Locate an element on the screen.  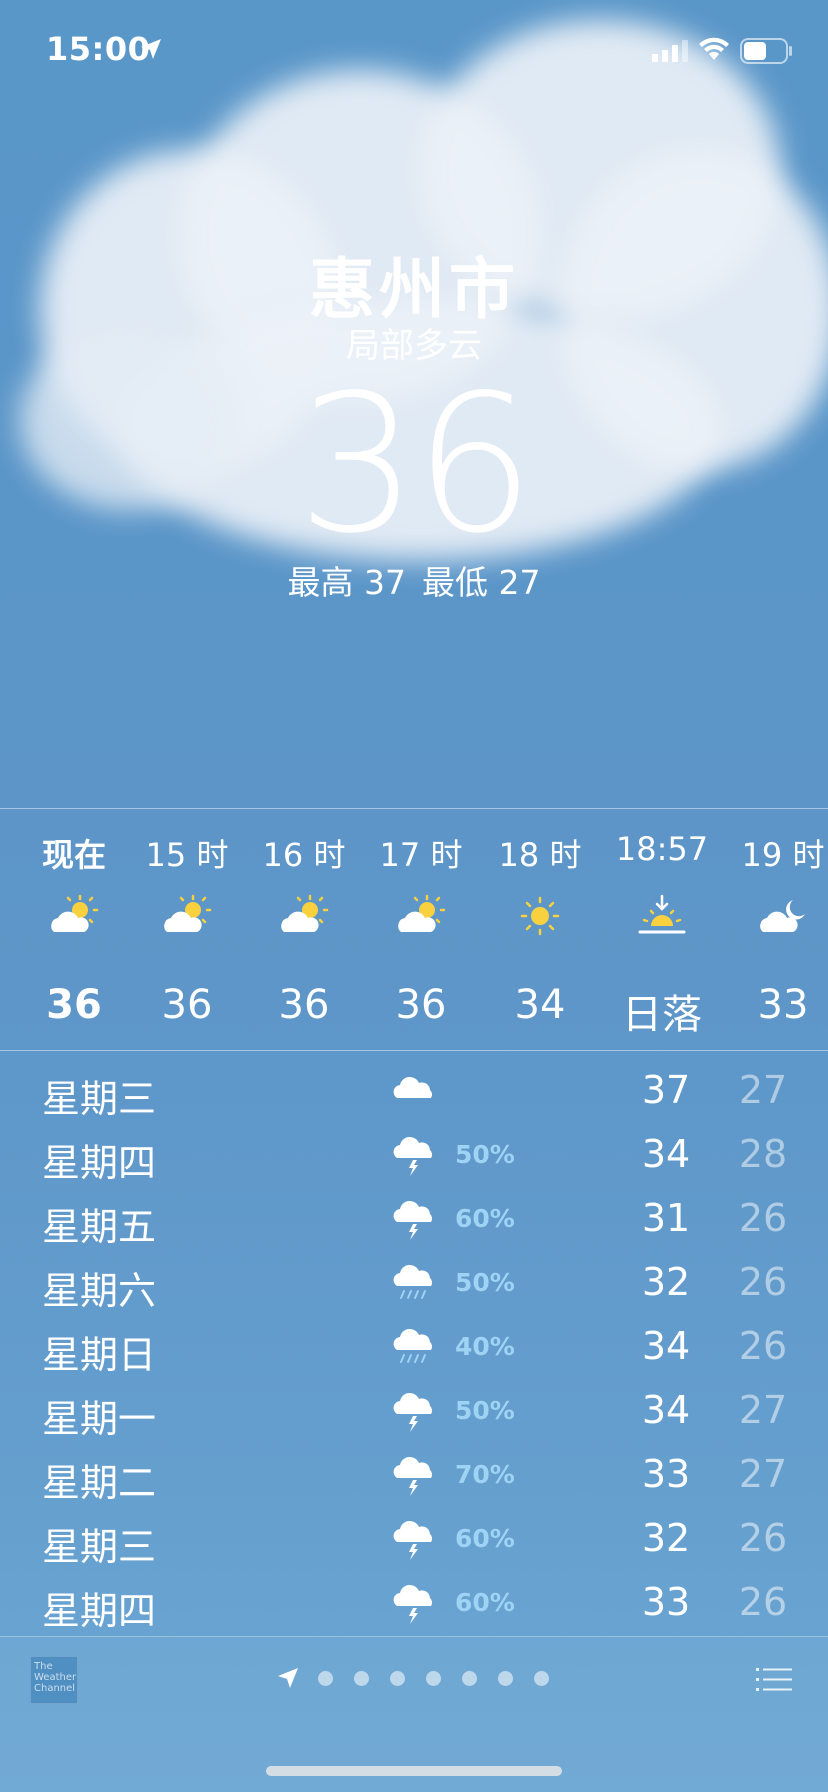
daily-row: 星期三 60% 32 26 is located at coordinates (414, 1538).